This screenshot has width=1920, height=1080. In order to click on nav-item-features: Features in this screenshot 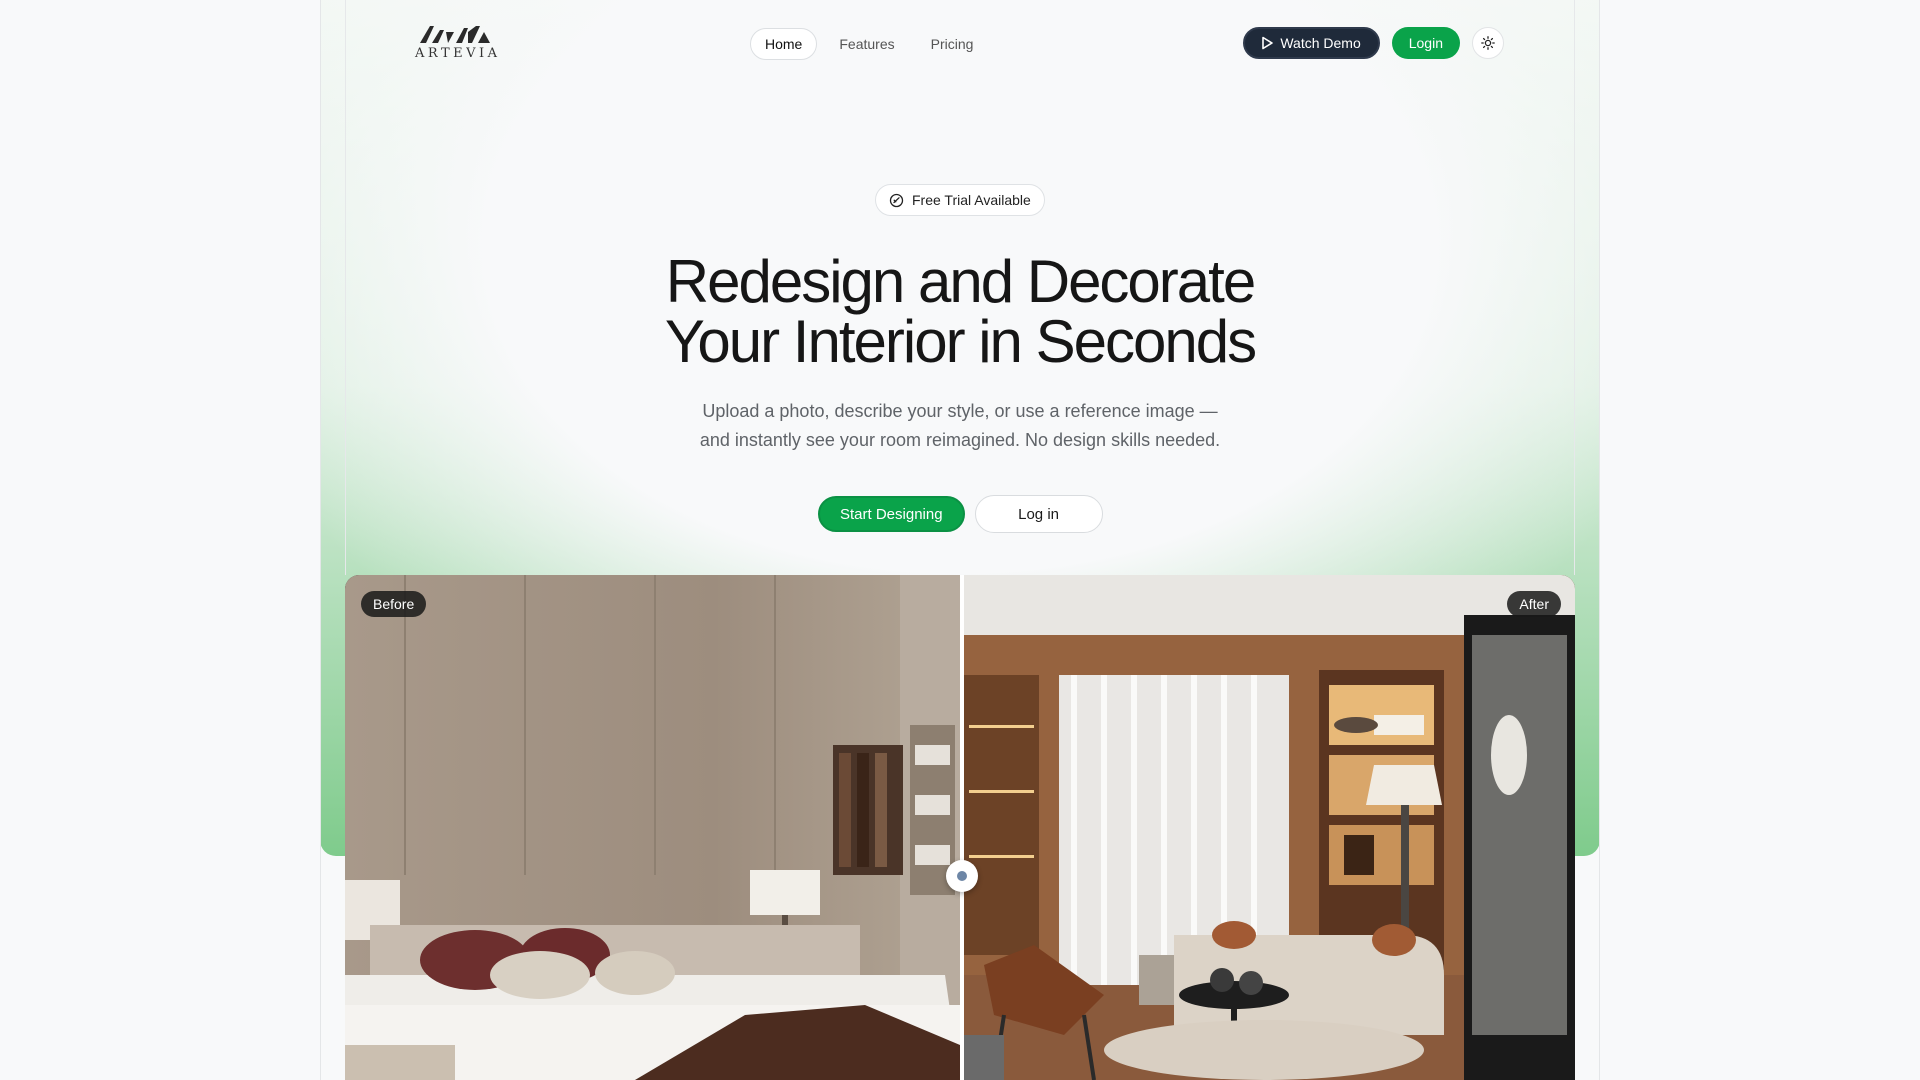, I will do `click(866, 44)`.